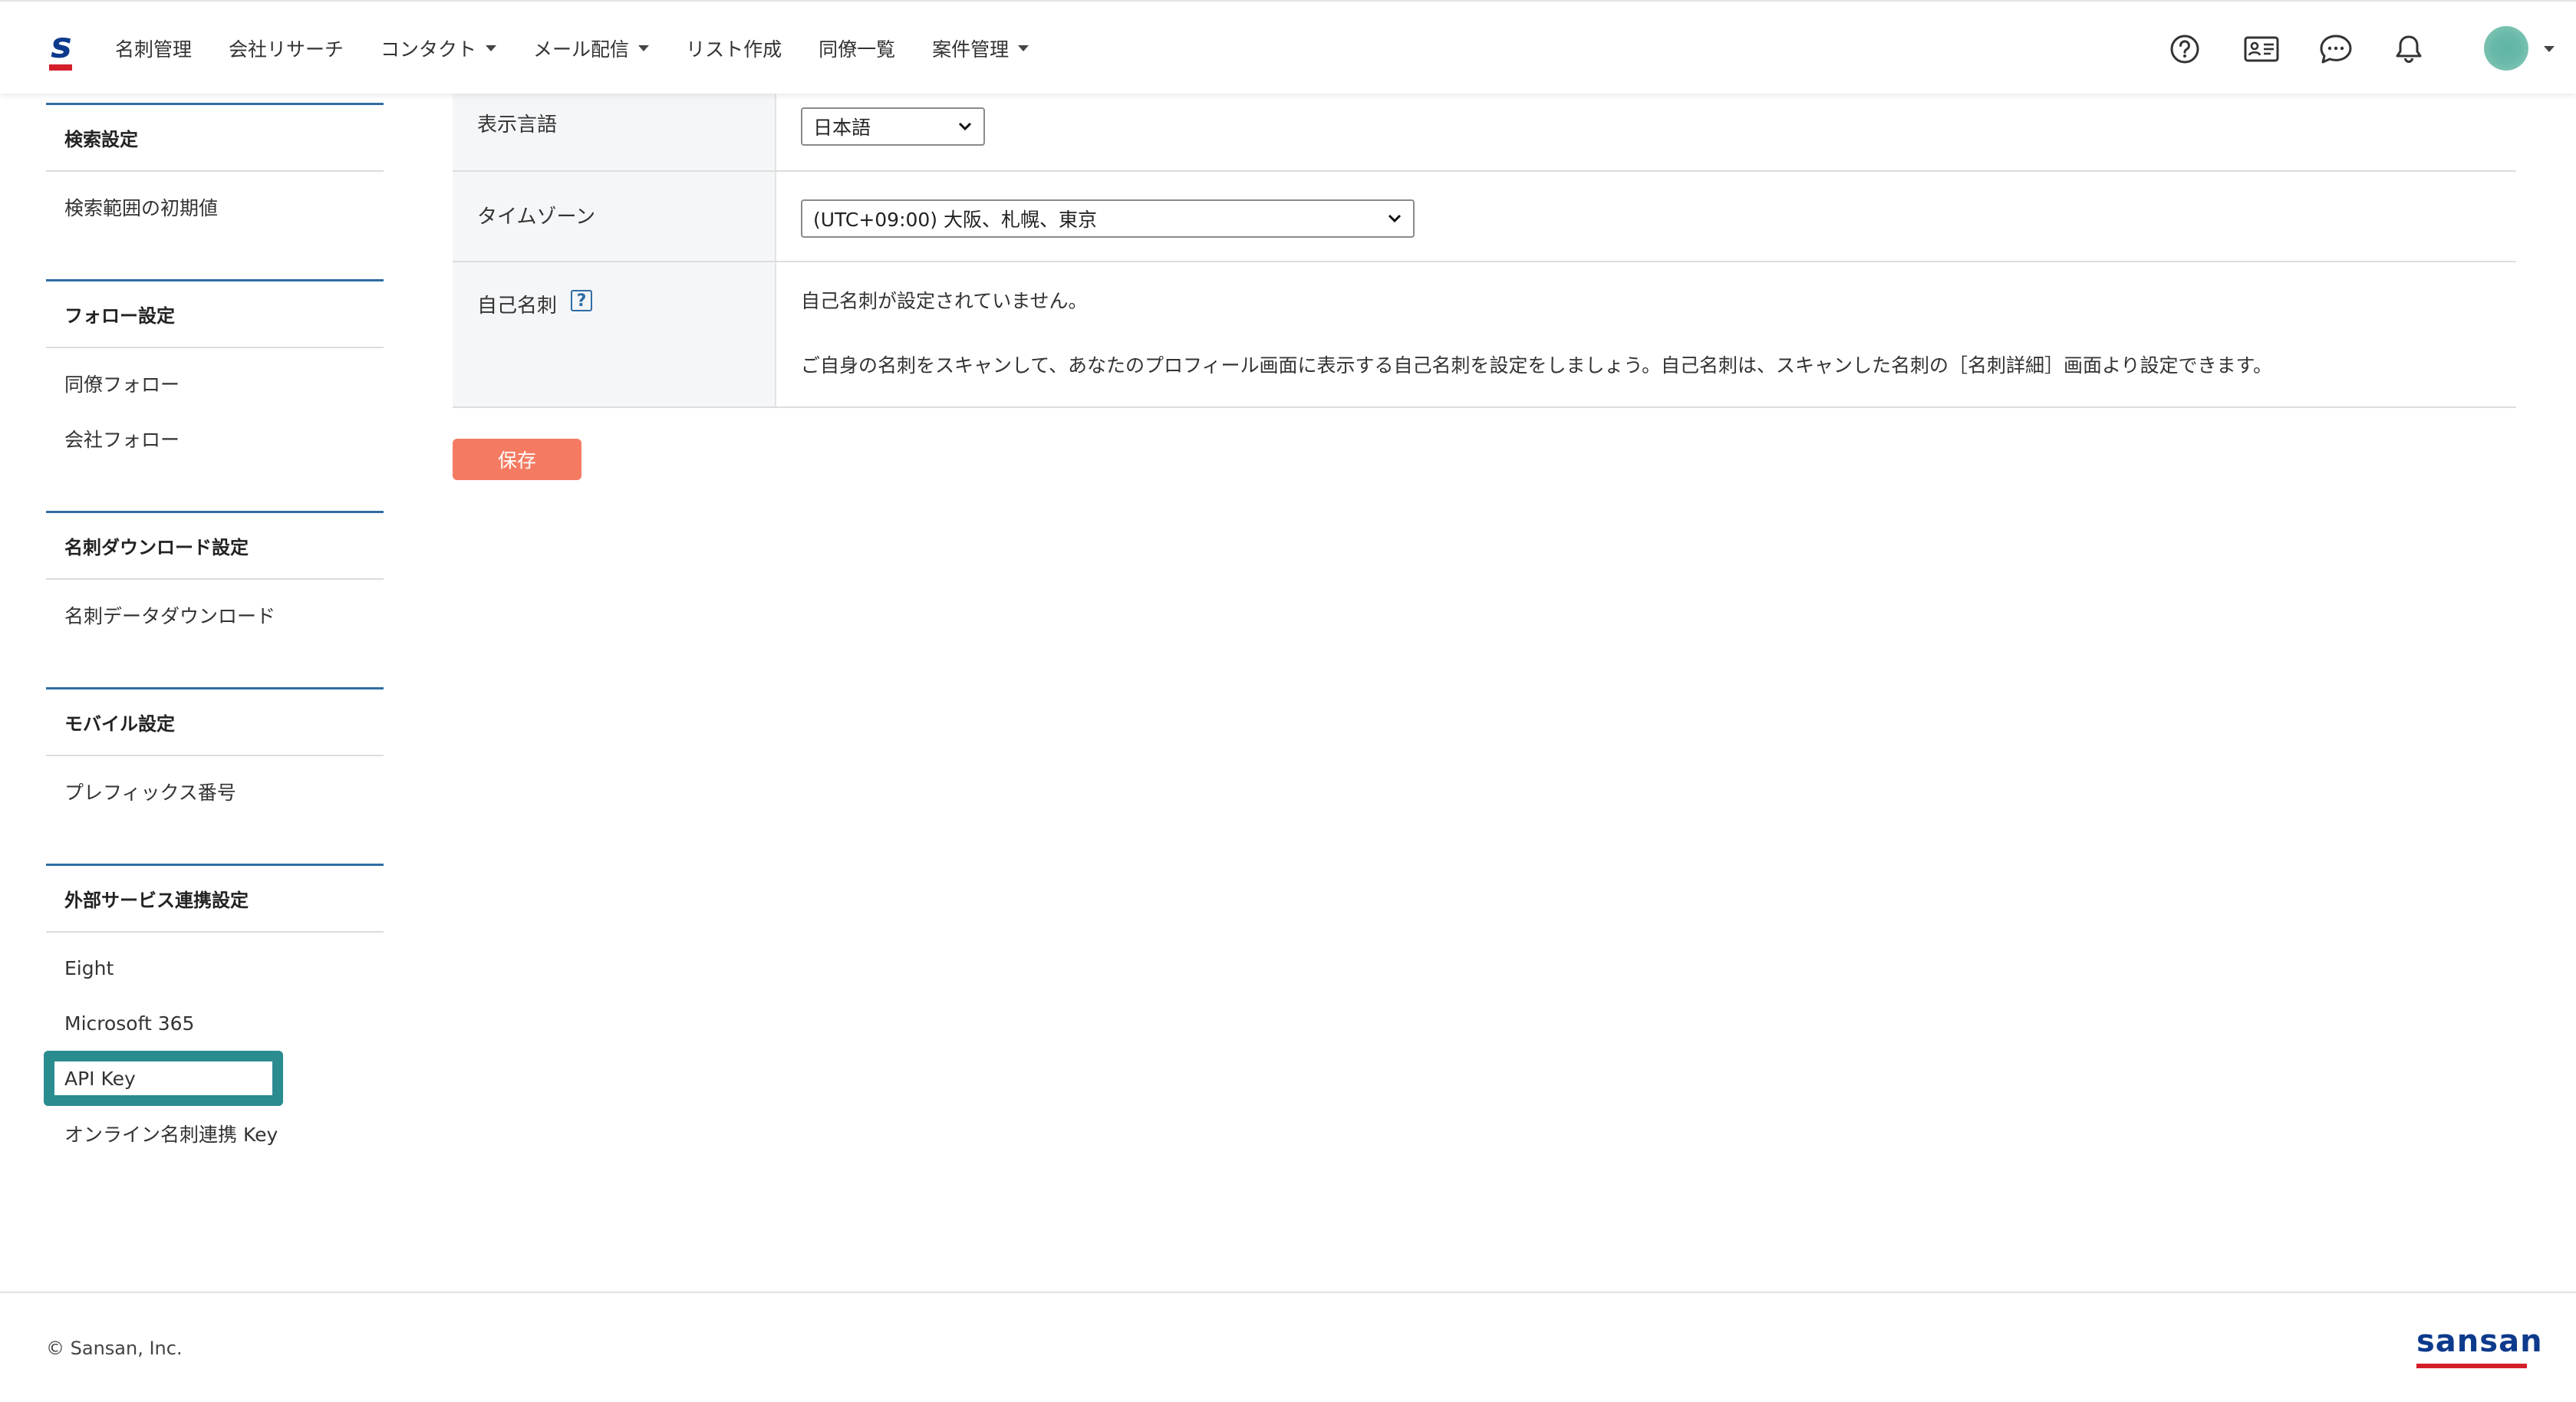  I want to click on sidebar-section-mobile: モバイル設定 プレフィックス番号, so click(215, 753).